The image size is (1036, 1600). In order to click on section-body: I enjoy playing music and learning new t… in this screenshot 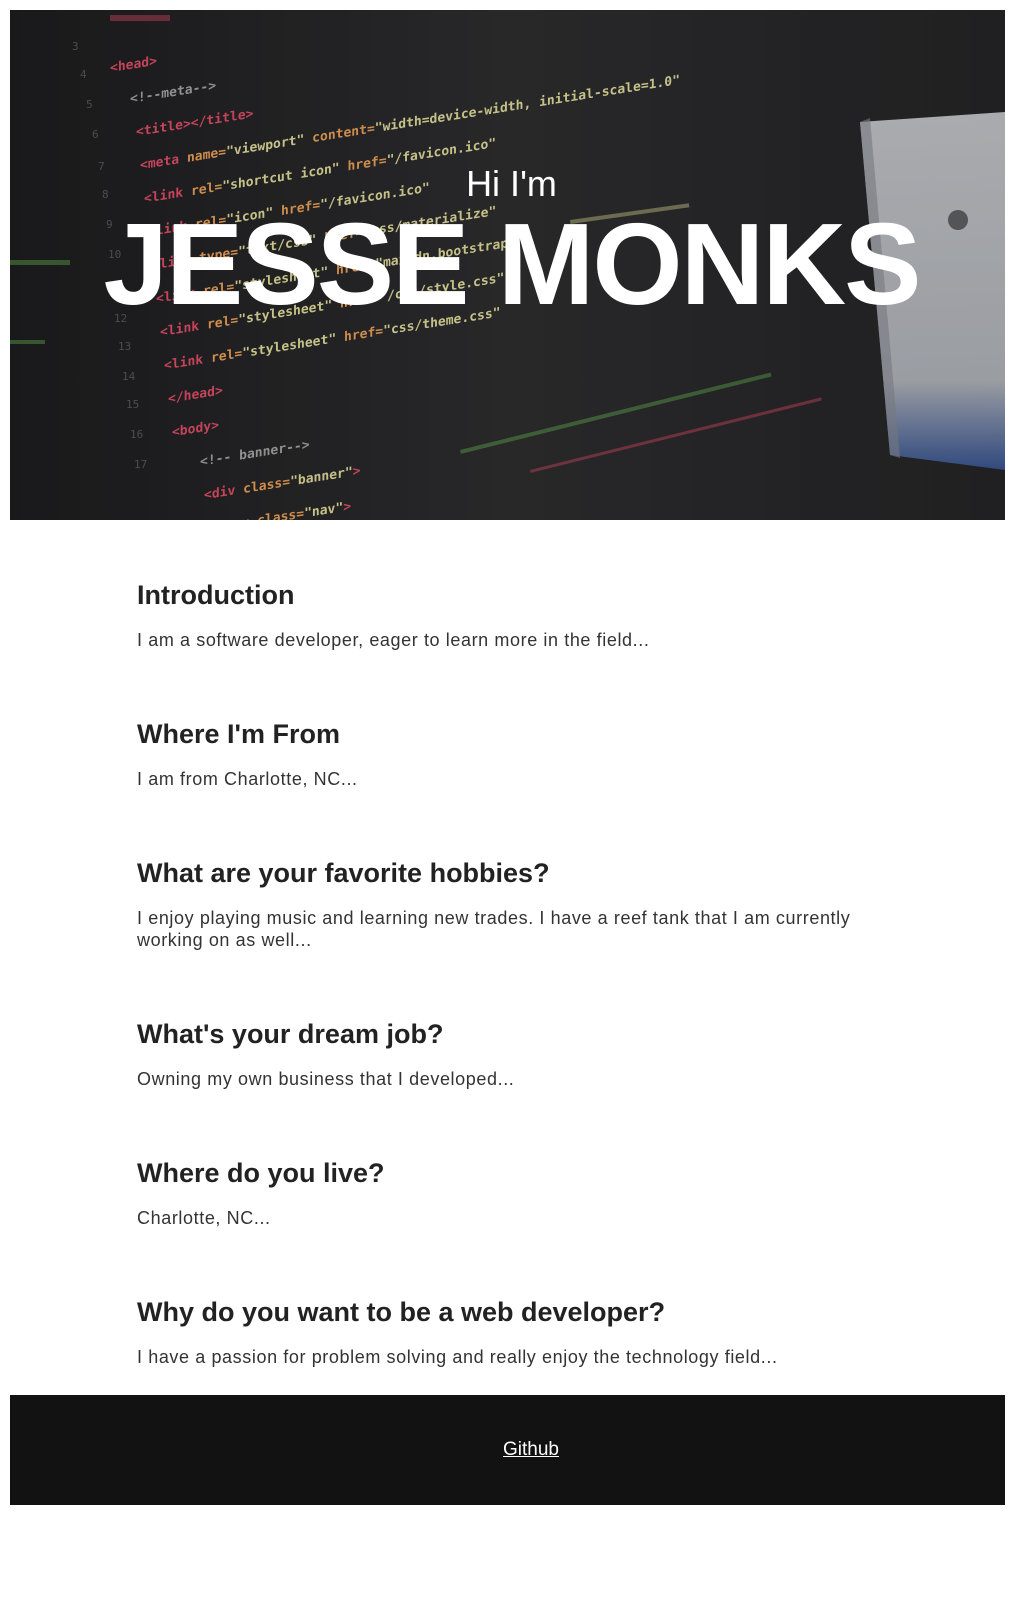, I will do `click(494, 929)`.